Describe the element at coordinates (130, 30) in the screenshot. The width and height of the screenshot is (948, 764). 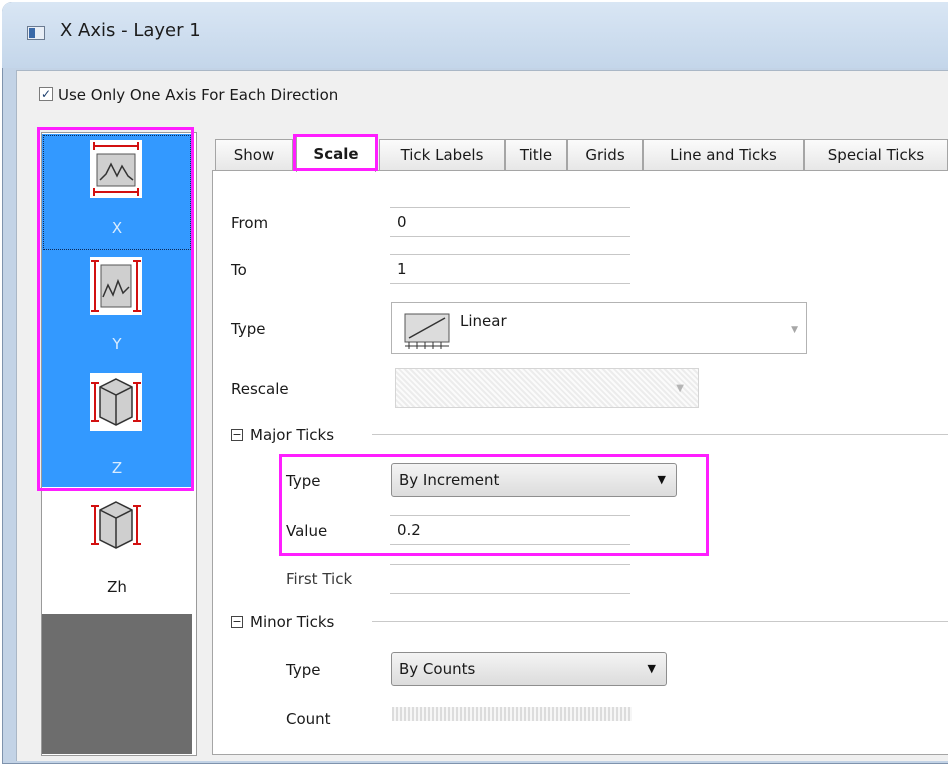
I see `window-title: X Axis - Layer 1` at that location.